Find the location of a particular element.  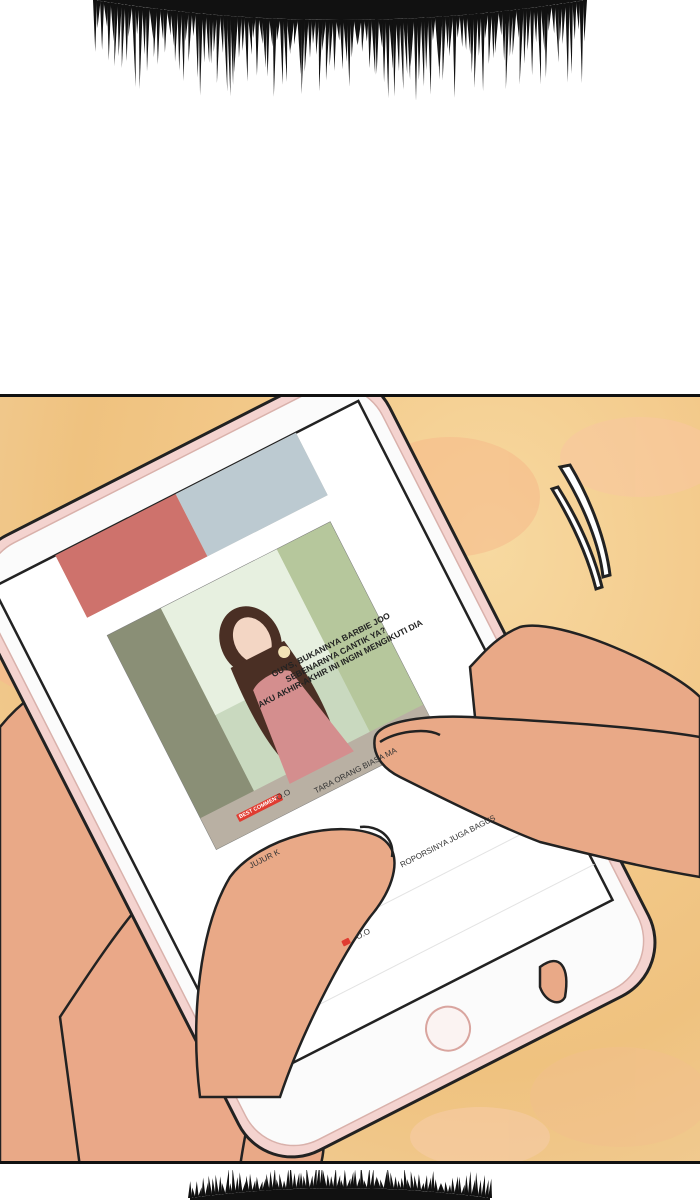

comment-badge is located at coordinates (346, 942).